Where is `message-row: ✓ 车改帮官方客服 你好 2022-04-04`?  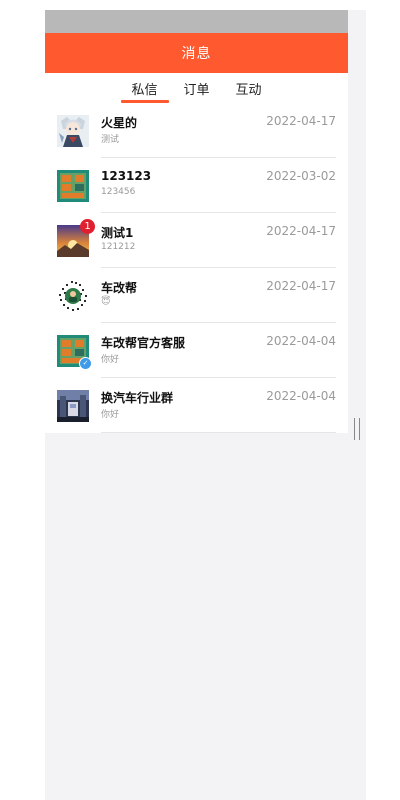 message-row: ✓ 车改帮官方客服 你好 2022-04-04 is located at coordinates (196, 350).